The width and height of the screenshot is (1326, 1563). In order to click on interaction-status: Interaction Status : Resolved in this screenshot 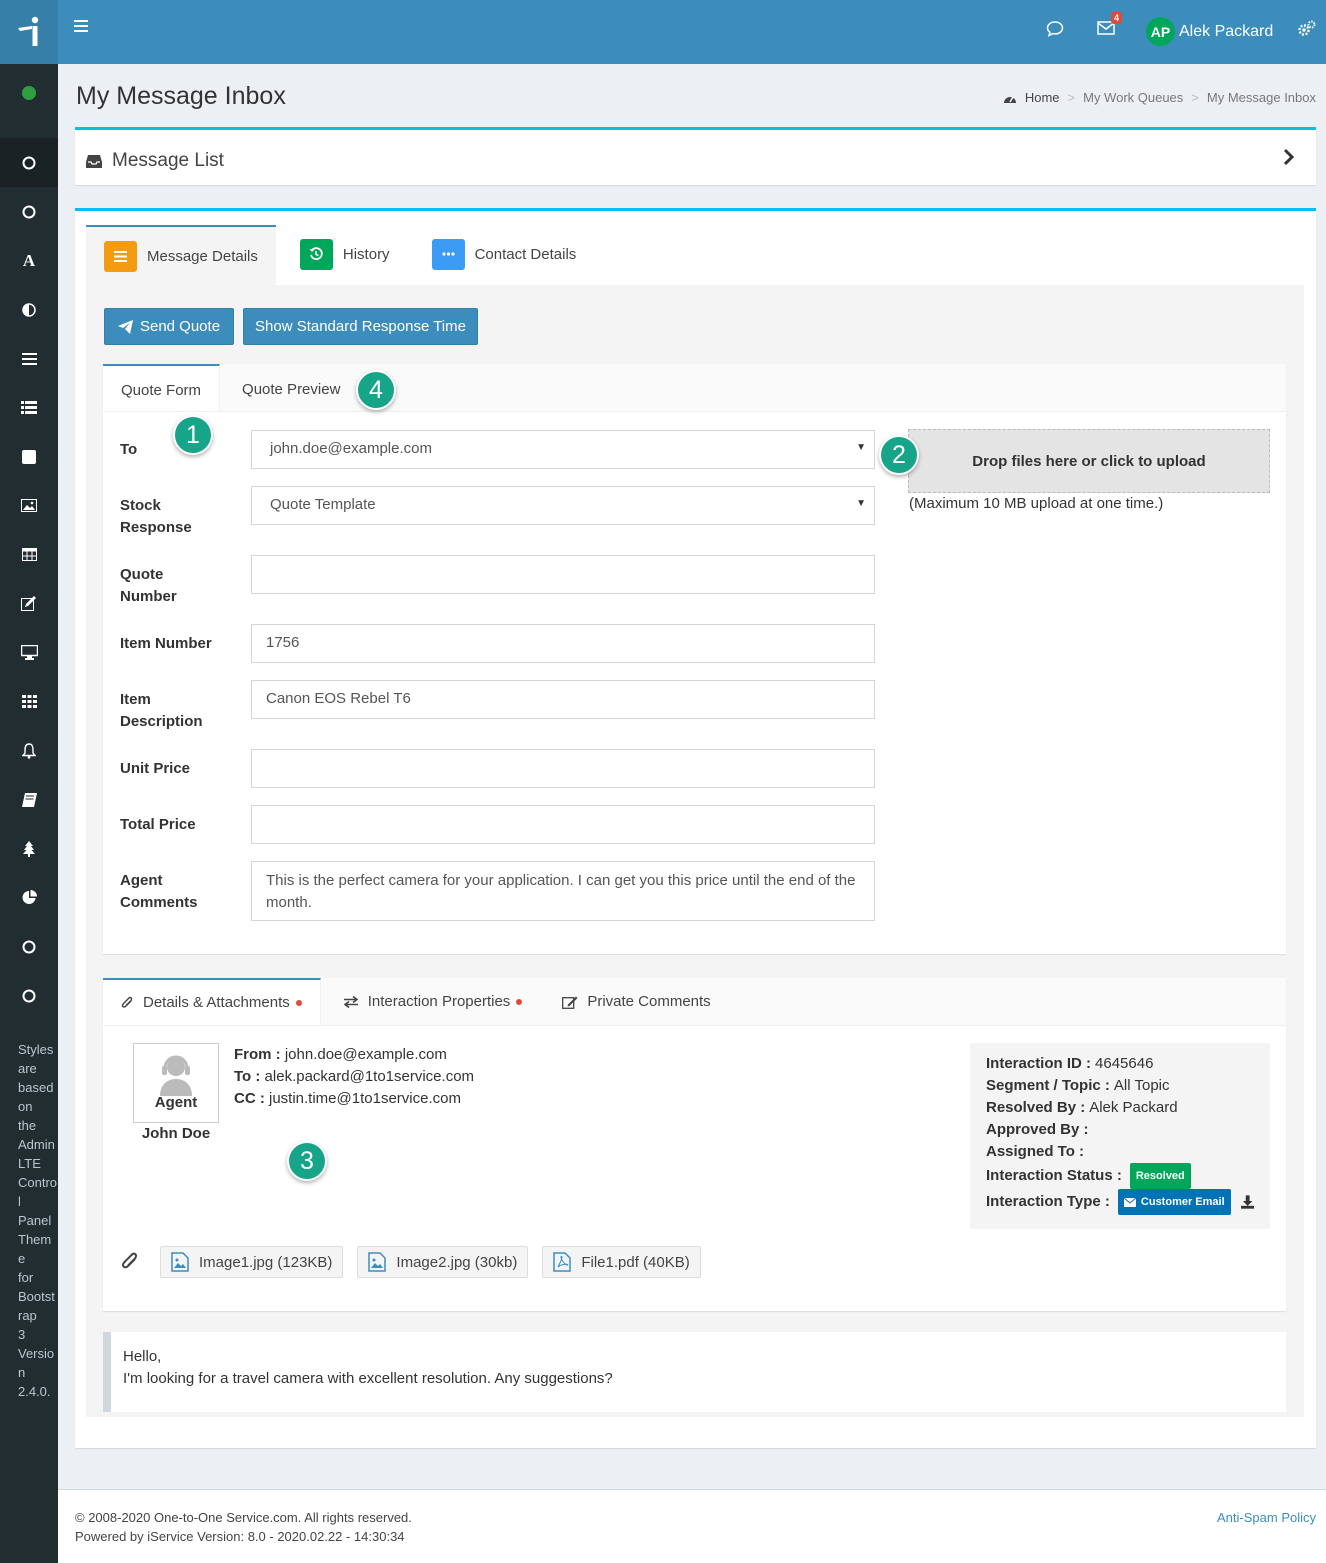, I will do `click(1120, 1176)`.